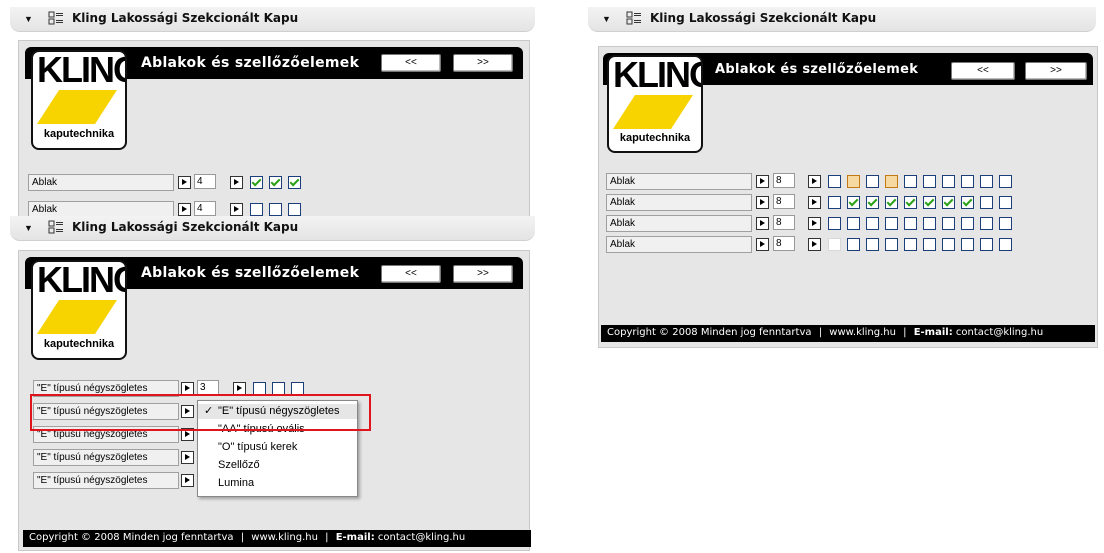 The width and height of the screenshot is (1104, 553). Describe the element at coordinates (277, 483) in the screenshot. I see `dropdown-option: Lumina` at that location.